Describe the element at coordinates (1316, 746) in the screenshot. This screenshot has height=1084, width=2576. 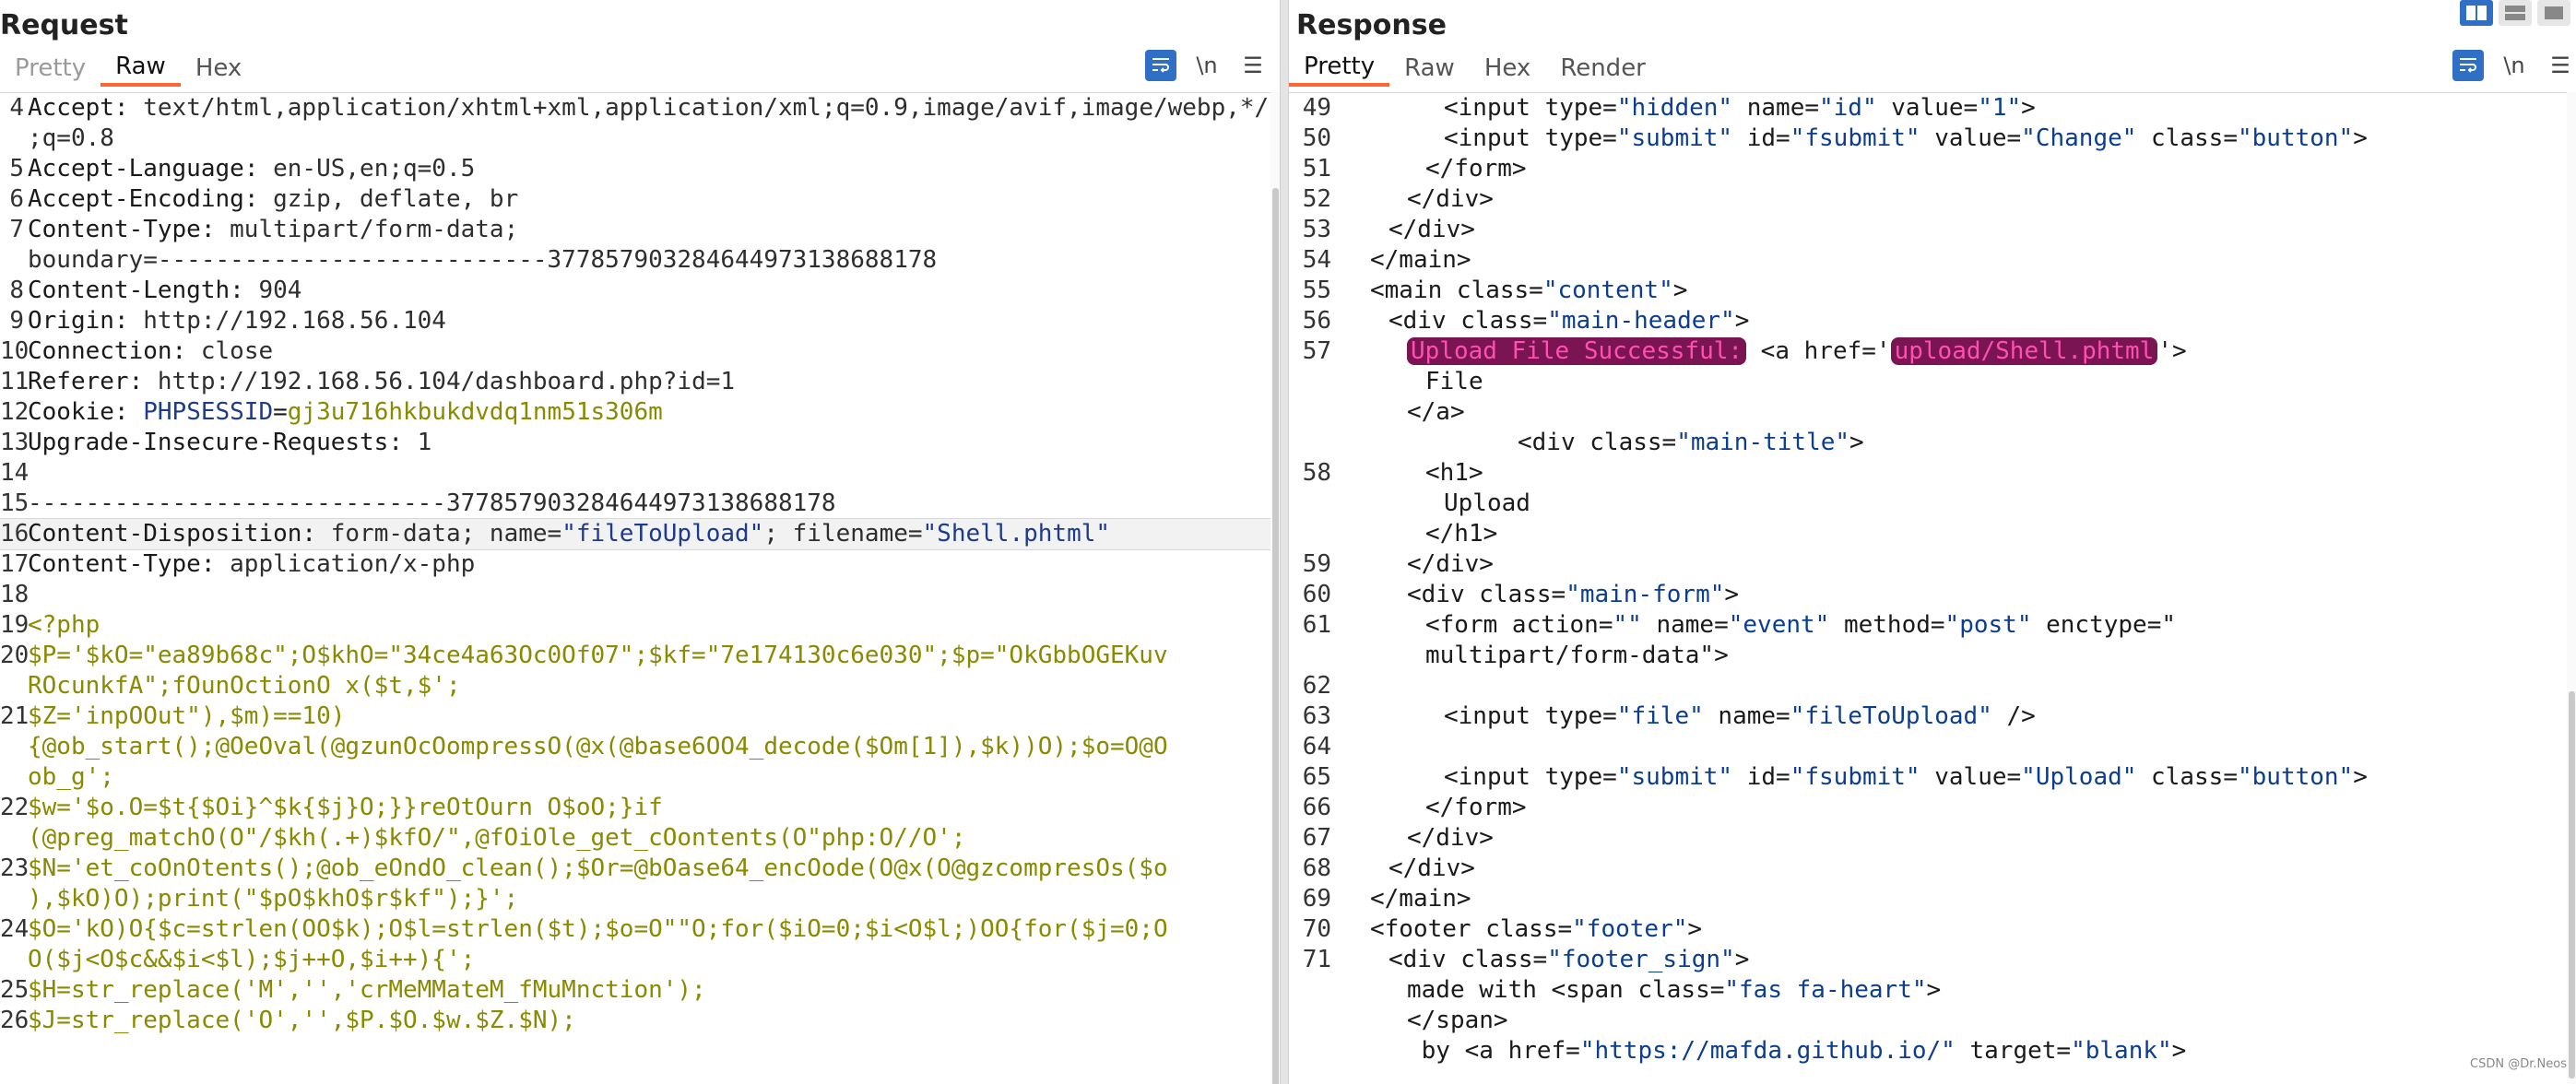
I see `line-number: 64` at that location.